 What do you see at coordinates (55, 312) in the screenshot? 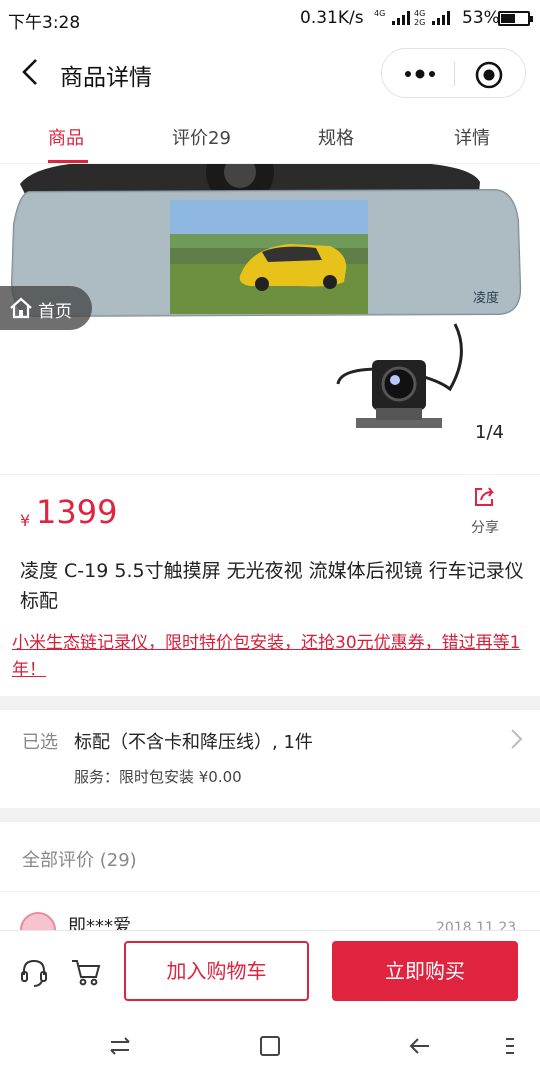
I see `home-label: 首页` at bounding box center [55, 312].